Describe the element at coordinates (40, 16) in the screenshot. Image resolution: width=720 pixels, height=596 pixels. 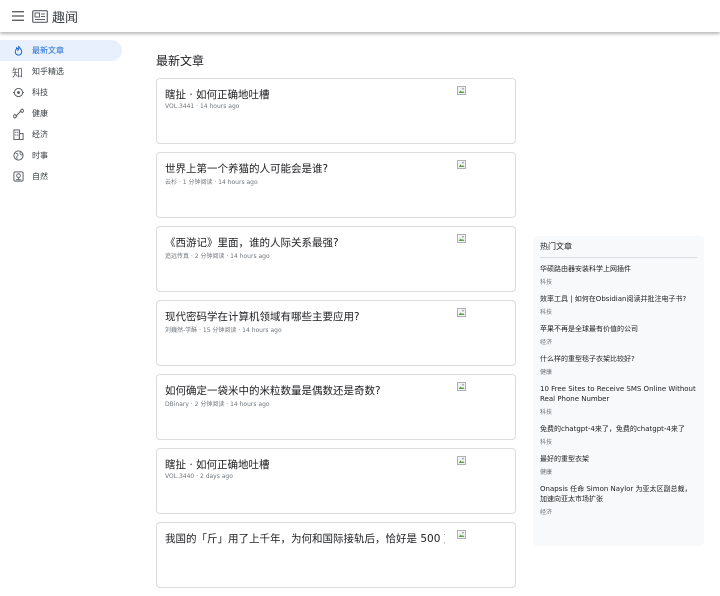
I see `newspaper-logo-icon` at that location.